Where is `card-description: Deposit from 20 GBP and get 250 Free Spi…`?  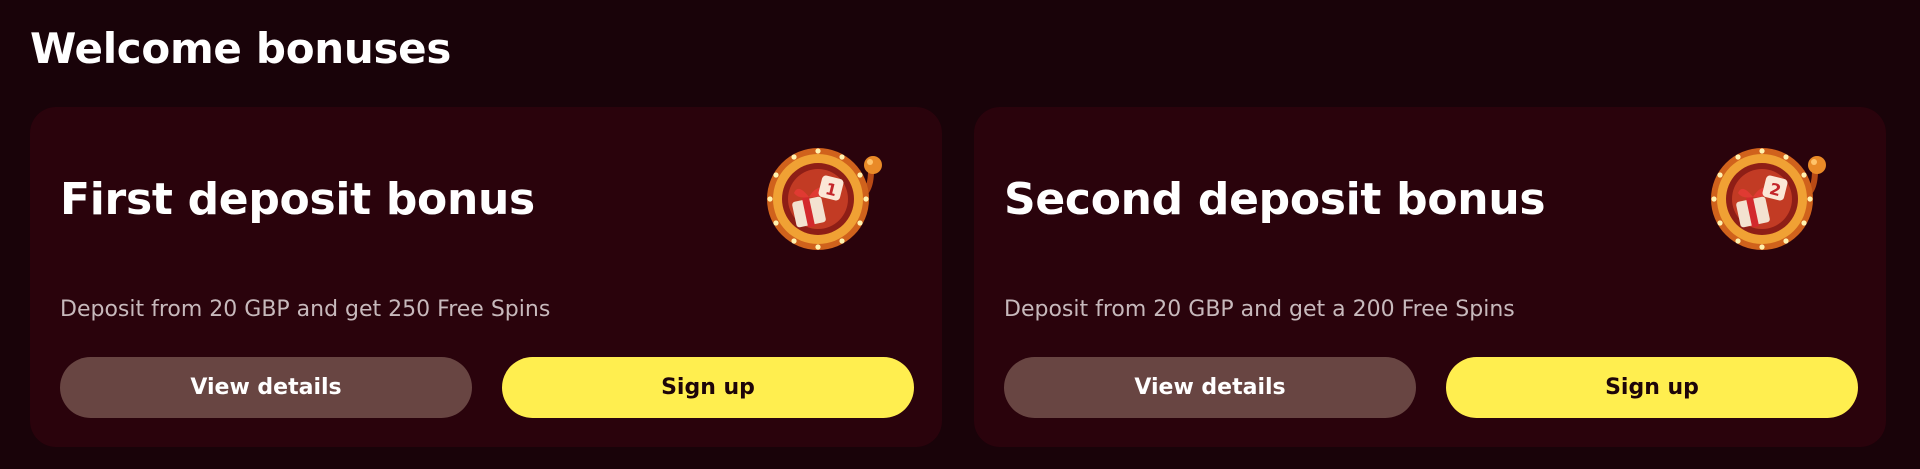 card-description: Deposit from 20 GBP and get 250 Free Spi… is located at coordinates (305, 309).